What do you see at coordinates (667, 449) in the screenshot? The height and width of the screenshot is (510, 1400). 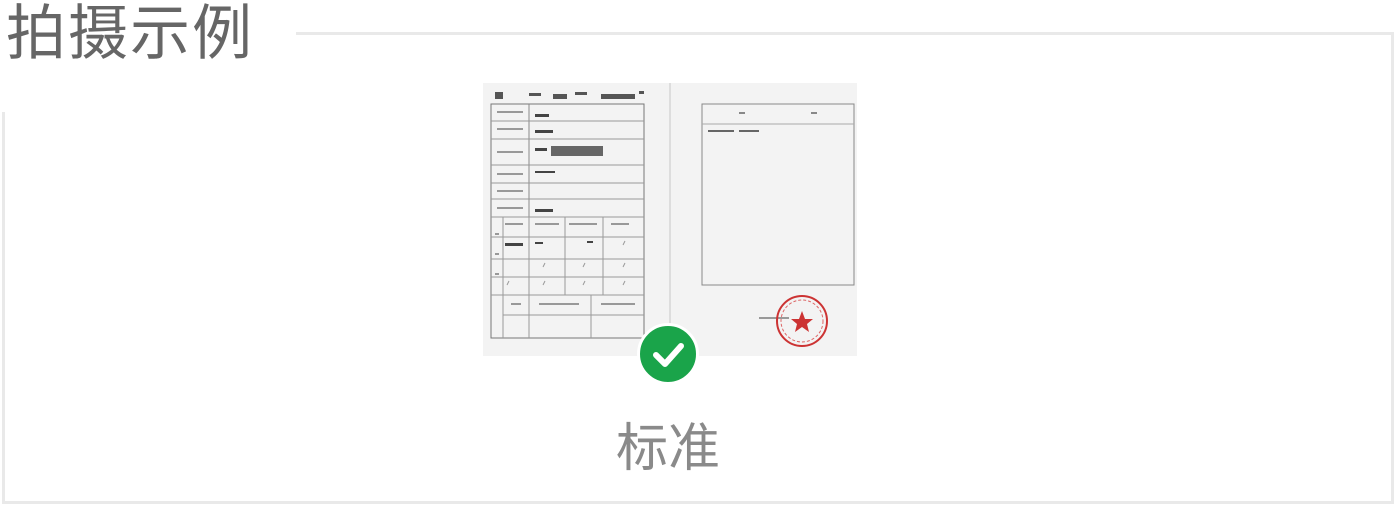 I see `example-caption: 标准` at bounding box center [667, 449].